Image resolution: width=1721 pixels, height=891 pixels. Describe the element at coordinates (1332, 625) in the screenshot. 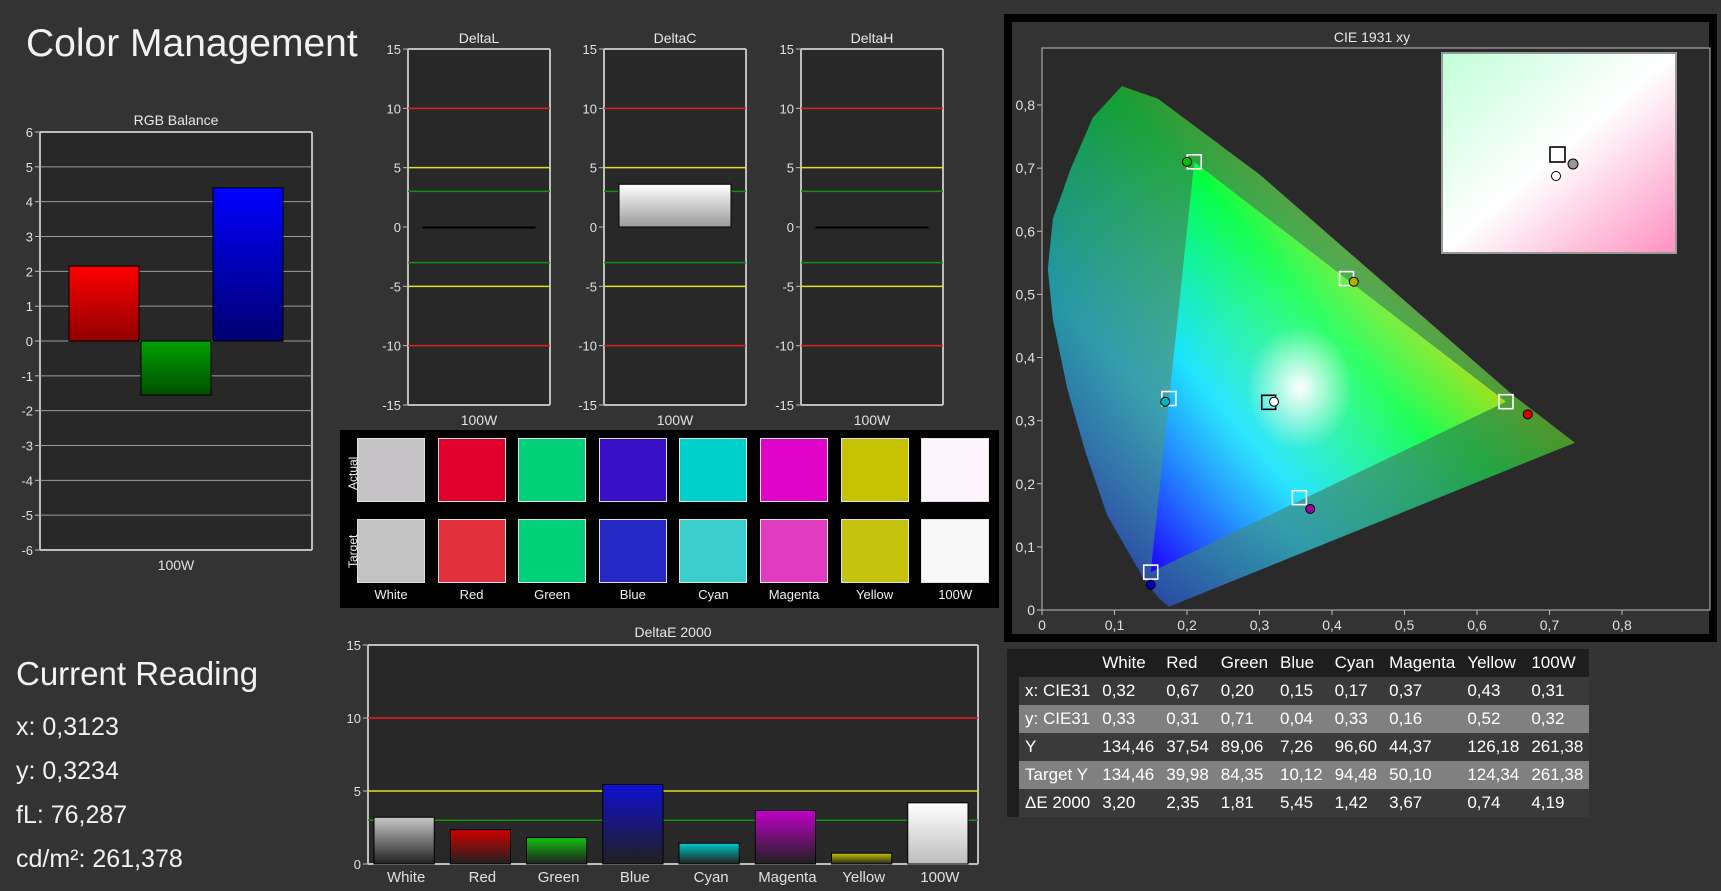

I see `x-tick-label: 0,4` at that location.